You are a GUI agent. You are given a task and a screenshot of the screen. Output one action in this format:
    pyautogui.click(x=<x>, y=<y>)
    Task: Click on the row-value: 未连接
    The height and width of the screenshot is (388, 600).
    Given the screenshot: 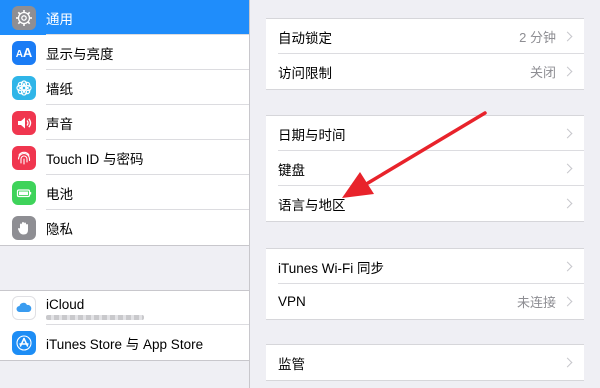 What is the action you would take?
    pyautogui.click(x=536, y=302)
    